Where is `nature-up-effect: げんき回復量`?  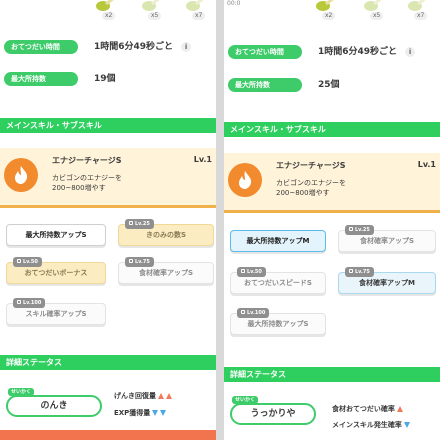 nature-up-effect: げんき回復量 is located at coordinates (143, 396).